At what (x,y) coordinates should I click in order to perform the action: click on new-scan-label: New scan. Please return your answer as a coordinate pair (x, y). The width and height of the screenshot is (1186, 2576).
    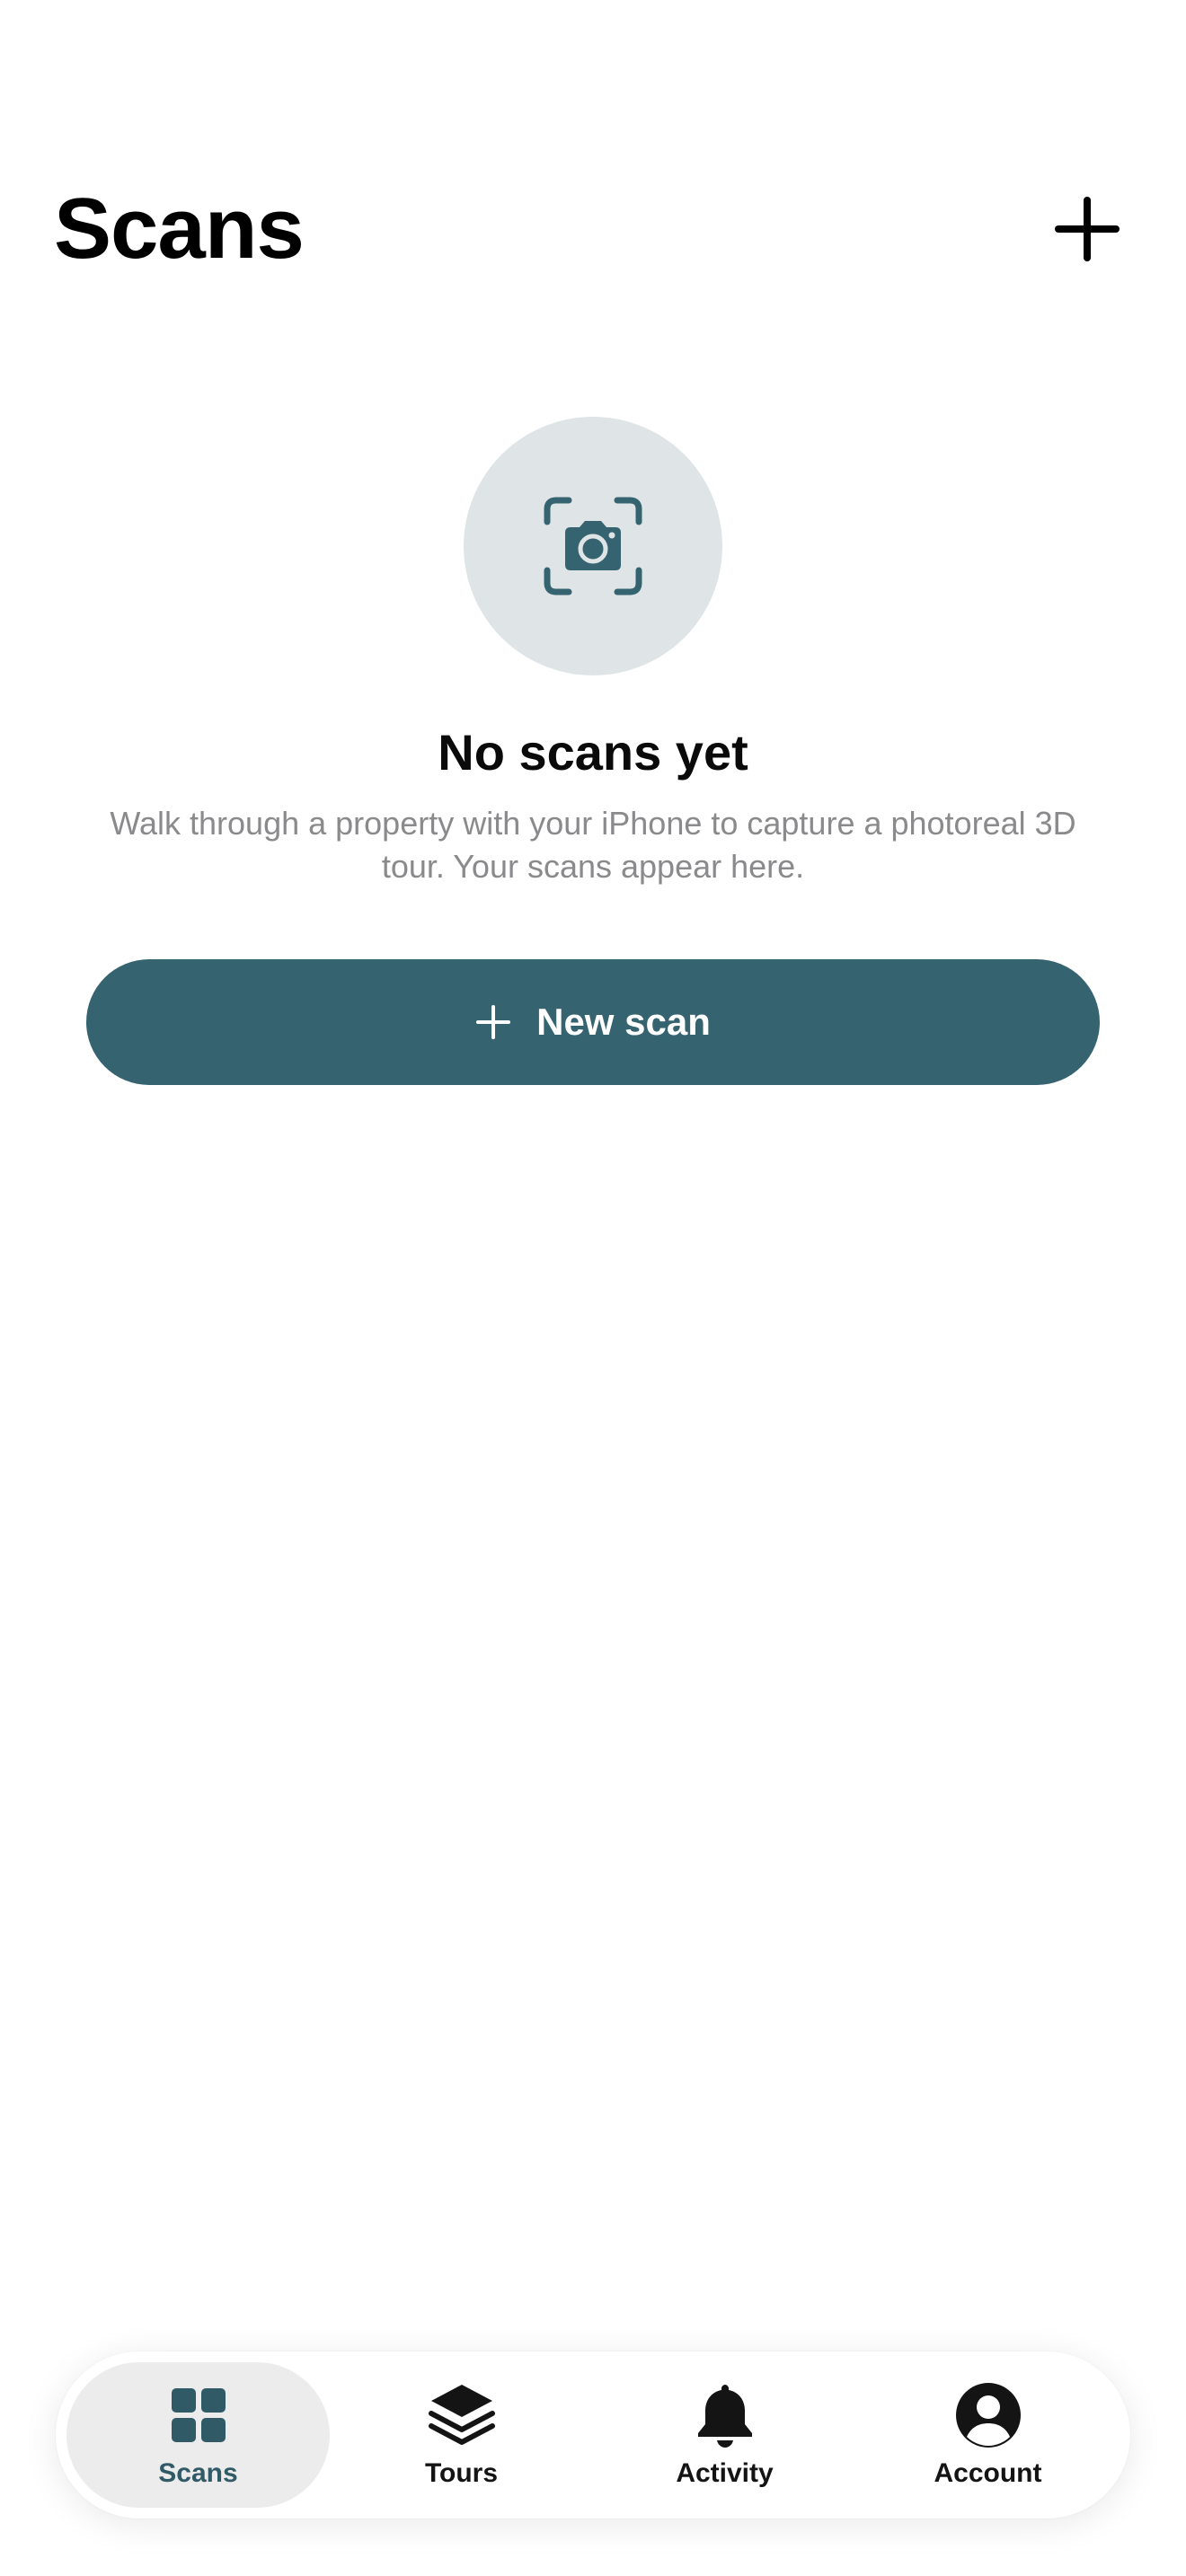
    Looking at the image, I should click on (623, 1022).